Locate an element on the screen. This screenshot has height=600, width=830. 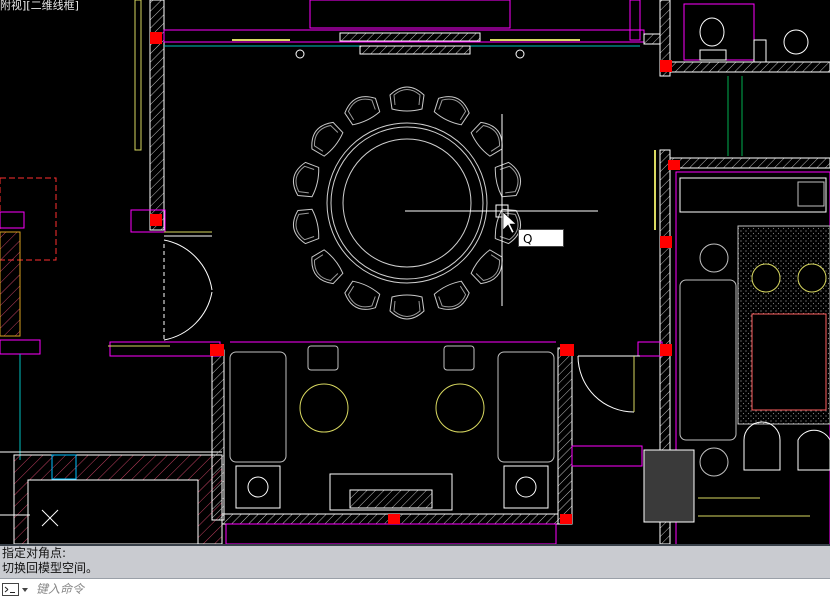
lounge-furniture is located at coordinates (754, 327).